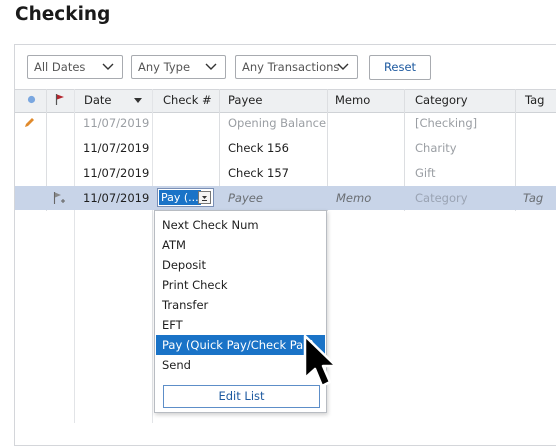 The height and width of the screenshot is (446, 556). I want to click on row-payee: Opening Balance, so click(277, 123).